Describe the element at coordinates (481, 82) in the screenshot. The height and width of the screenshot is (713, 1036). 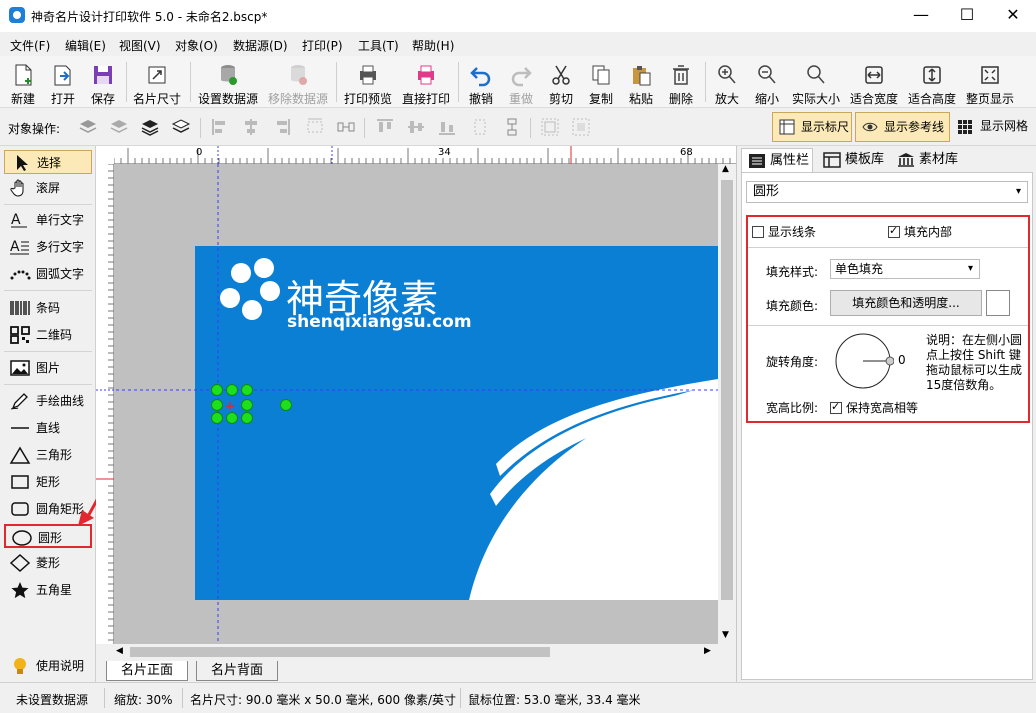
I see `undo-button: 撤销` at that location.